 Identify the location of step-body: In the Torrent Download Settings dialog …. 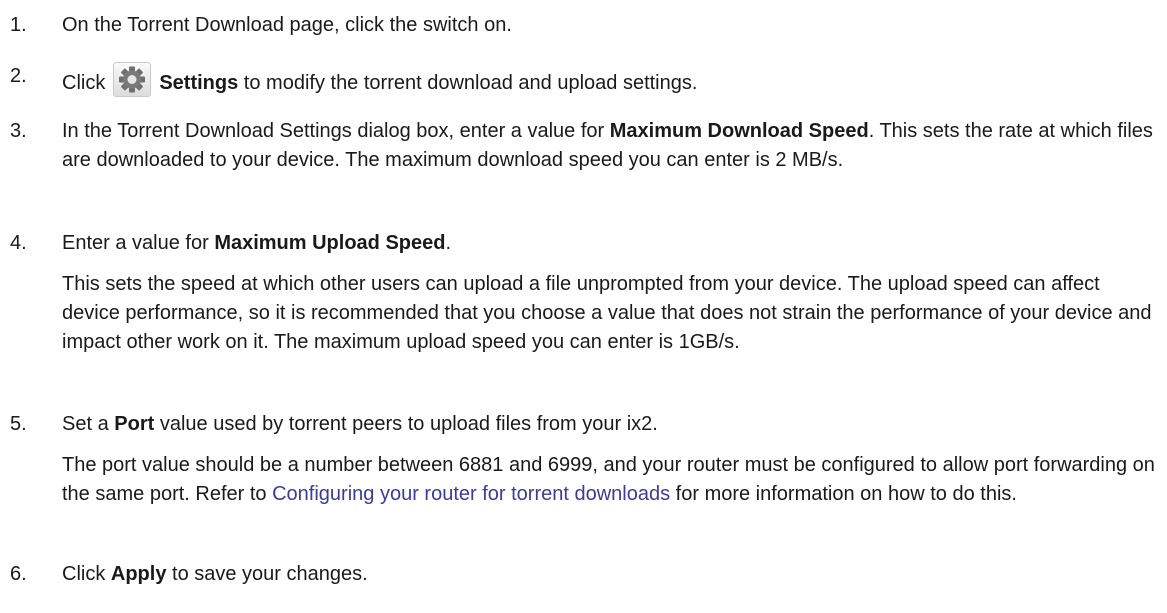
(609, 146).